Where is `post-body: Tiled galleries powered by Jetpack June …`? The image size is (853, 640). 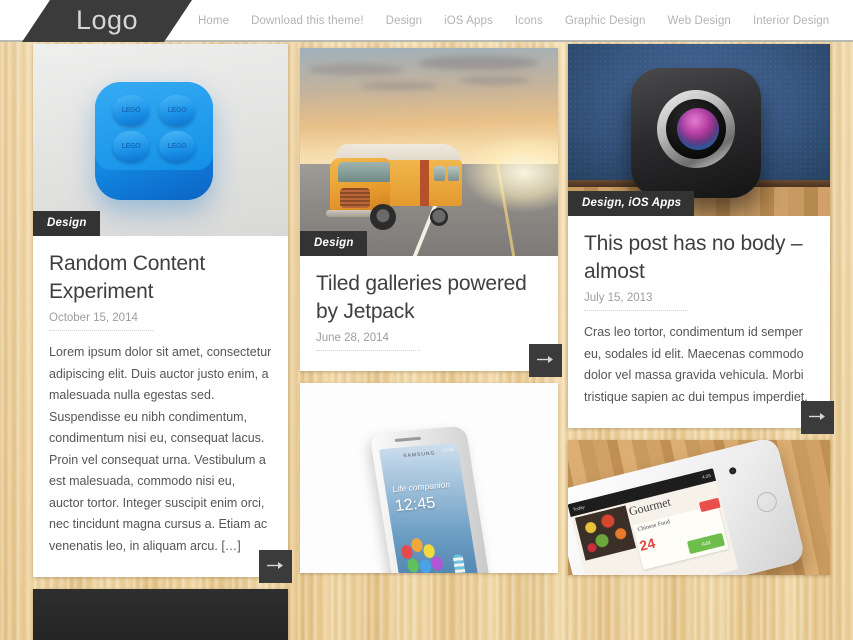
post-body: Tiled galleries powered by Jetpack June … is located at coordinates (429, 313).